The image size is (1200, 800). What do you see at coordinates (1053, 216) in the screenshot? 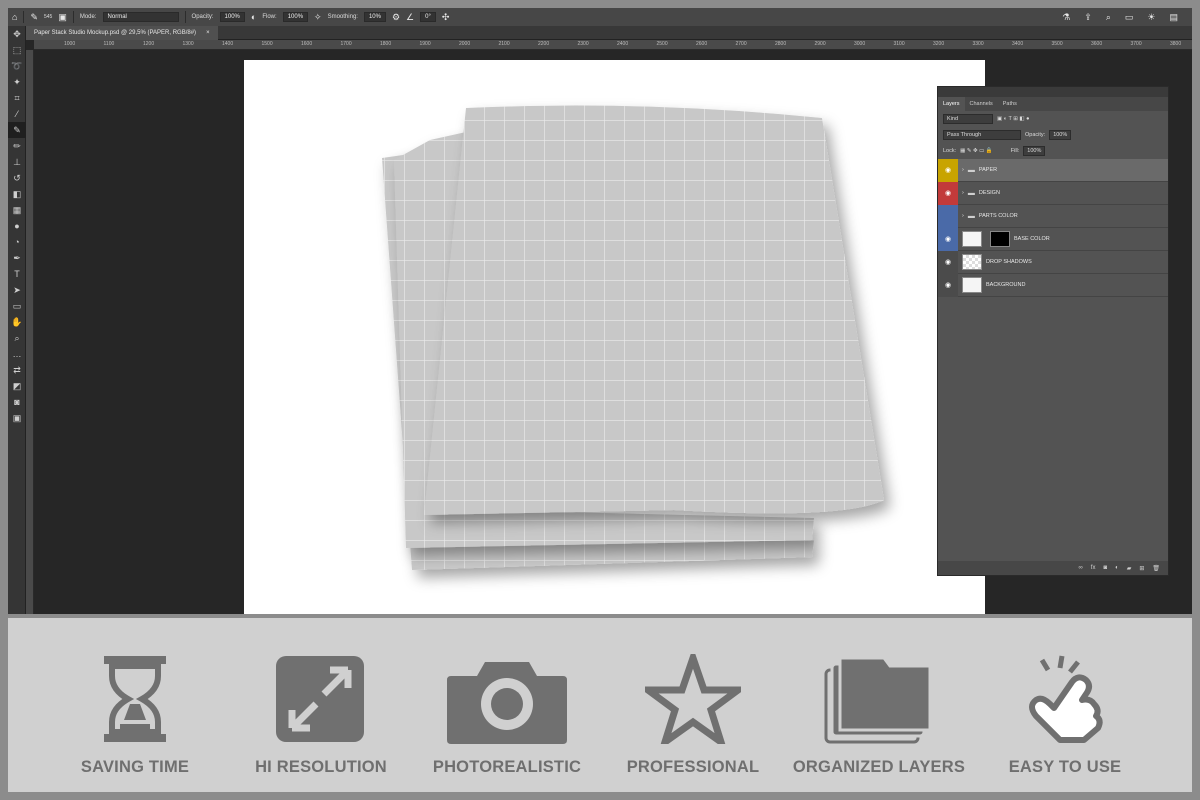
I see `layer-row: › ▬ PARTS COLOR` at bounding box center [1053, 216].